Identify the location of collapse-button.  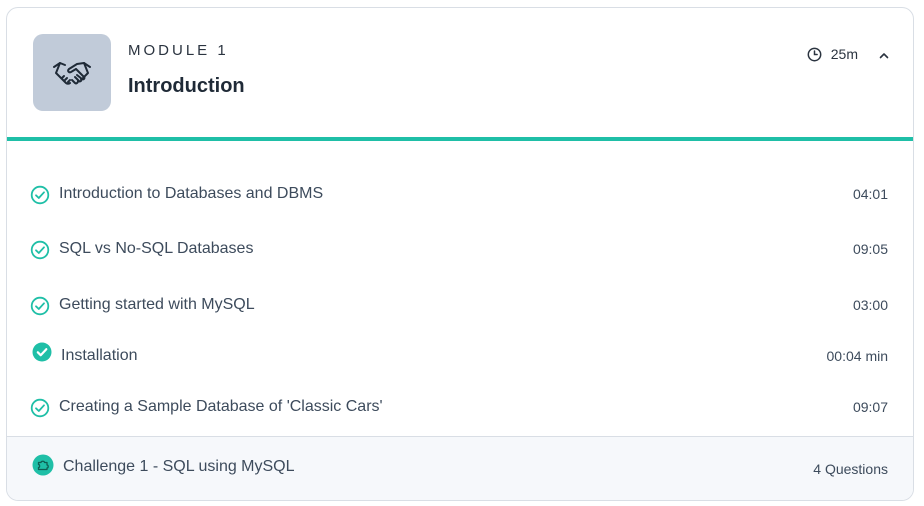
(884, 55).